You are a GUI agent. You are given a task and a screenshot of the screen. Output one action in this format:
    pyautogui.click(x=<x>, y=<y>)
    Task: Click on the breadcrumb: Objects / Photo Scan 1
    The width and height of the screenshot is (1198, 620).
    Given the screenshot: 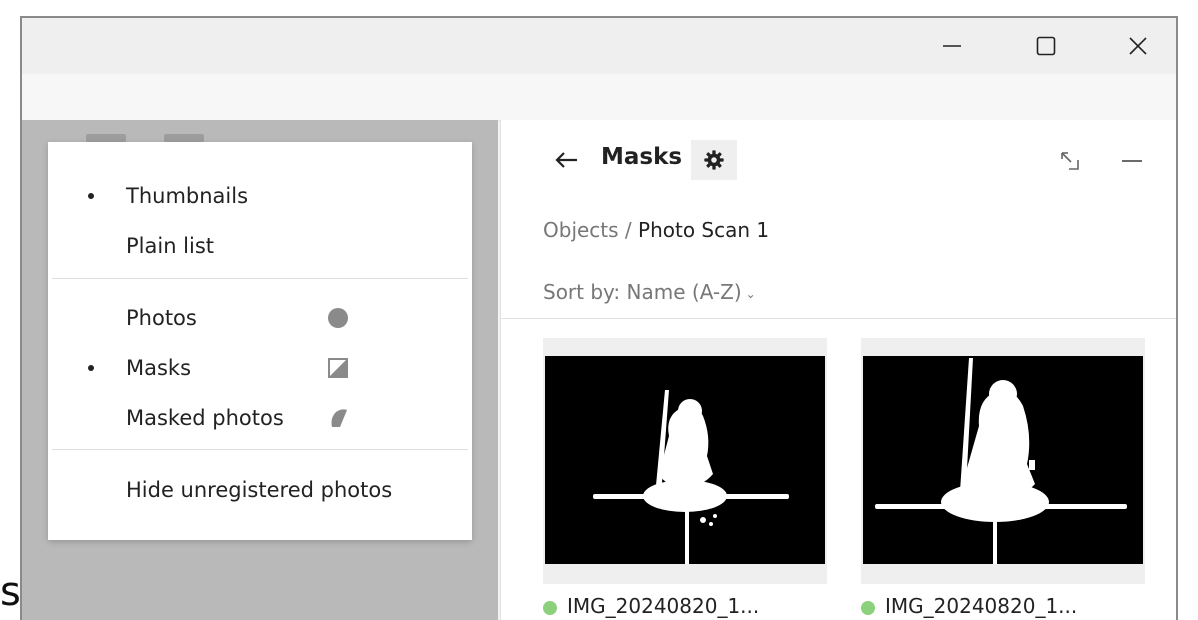 What is the action you would take?
    pyautogui.click(x=656, y=230)
    